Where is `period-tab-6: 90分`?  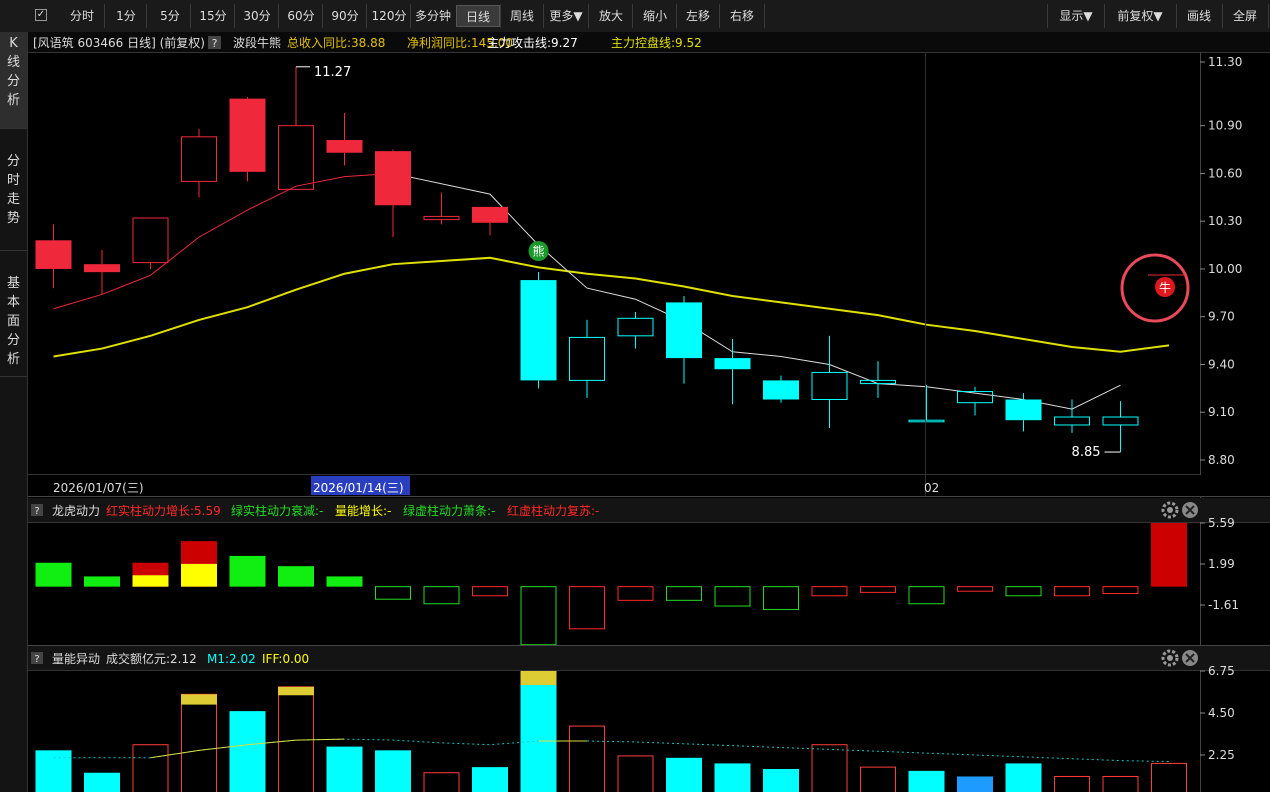 period-tab-6: 90分 is located at coordinates (345, 16).